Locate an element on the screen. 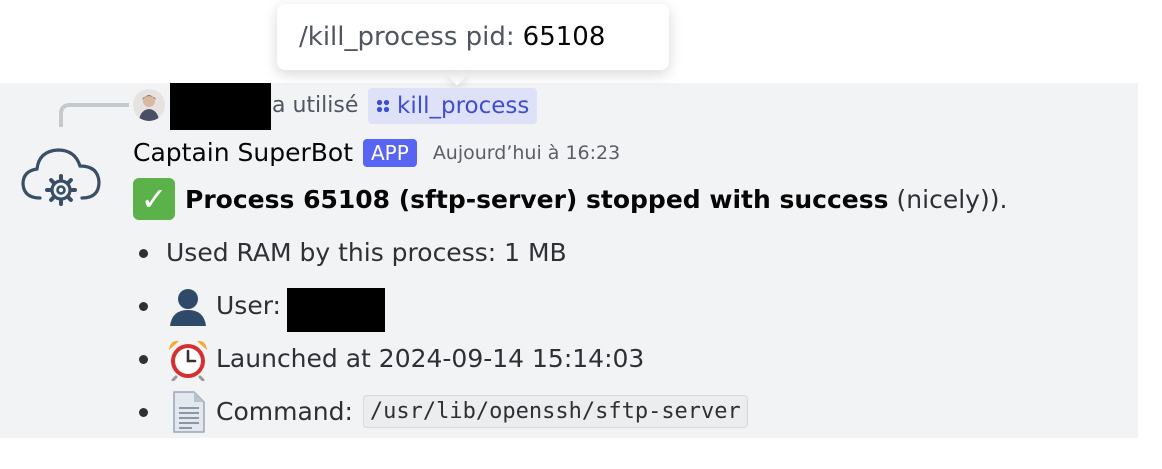 The image size is (1162, 469). bot-name: Captain SuperBot is located at coordinates (243, 152).